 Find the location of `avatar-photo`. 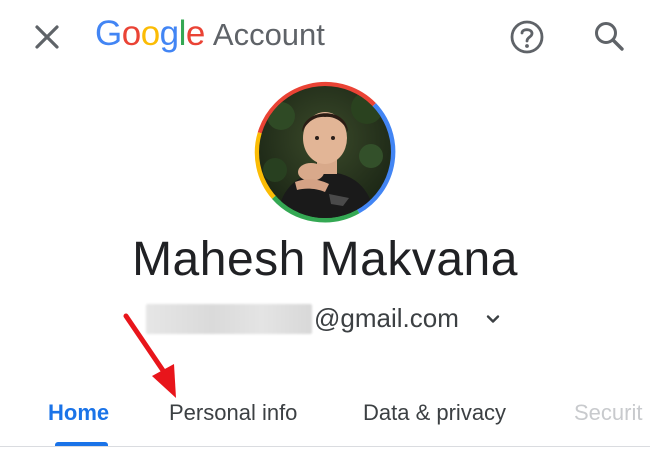

avatar-photo is located at coordinates (325, 152).